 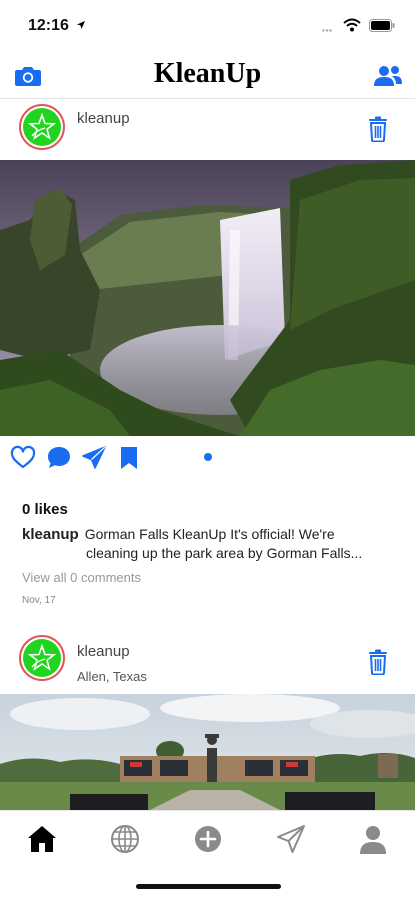 What do you see at coordinates (48, 25) in the screenshot?
I see `status-time: 12:16` at bounding box center [48, 25].